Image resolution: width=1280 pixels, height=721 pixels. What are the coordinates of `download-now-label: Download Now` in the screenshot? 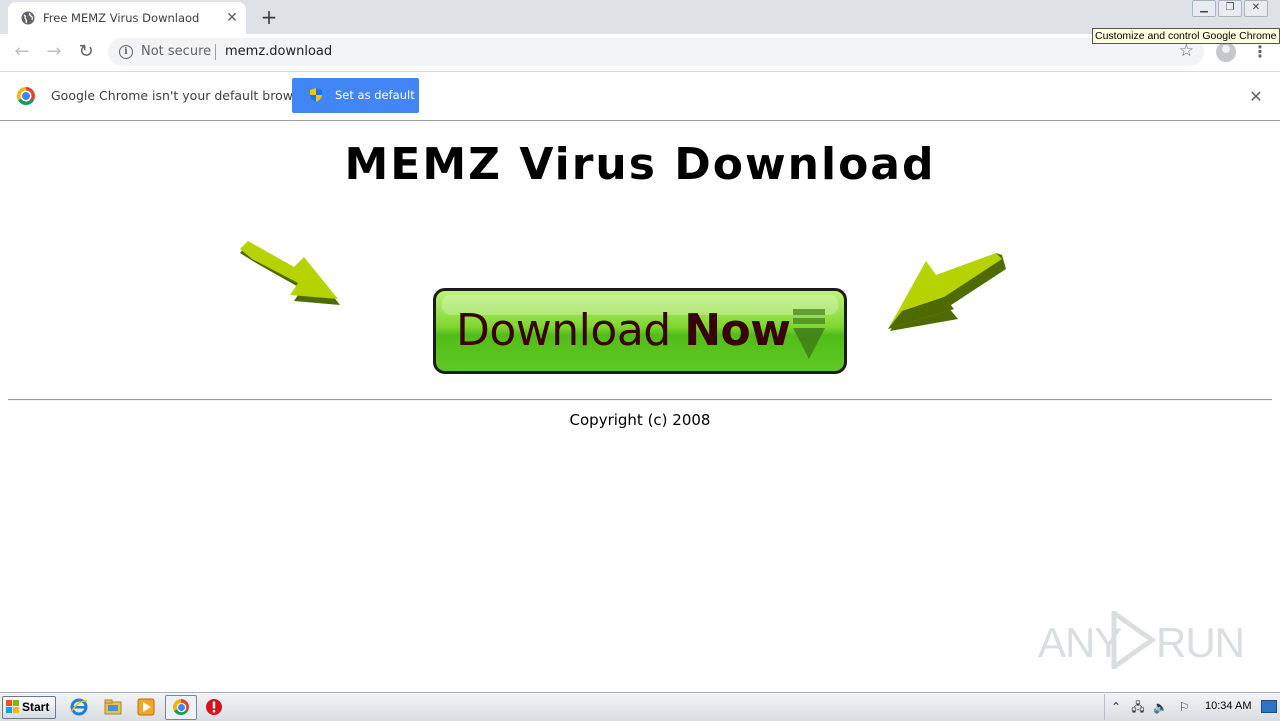 It's located at (623, 330).